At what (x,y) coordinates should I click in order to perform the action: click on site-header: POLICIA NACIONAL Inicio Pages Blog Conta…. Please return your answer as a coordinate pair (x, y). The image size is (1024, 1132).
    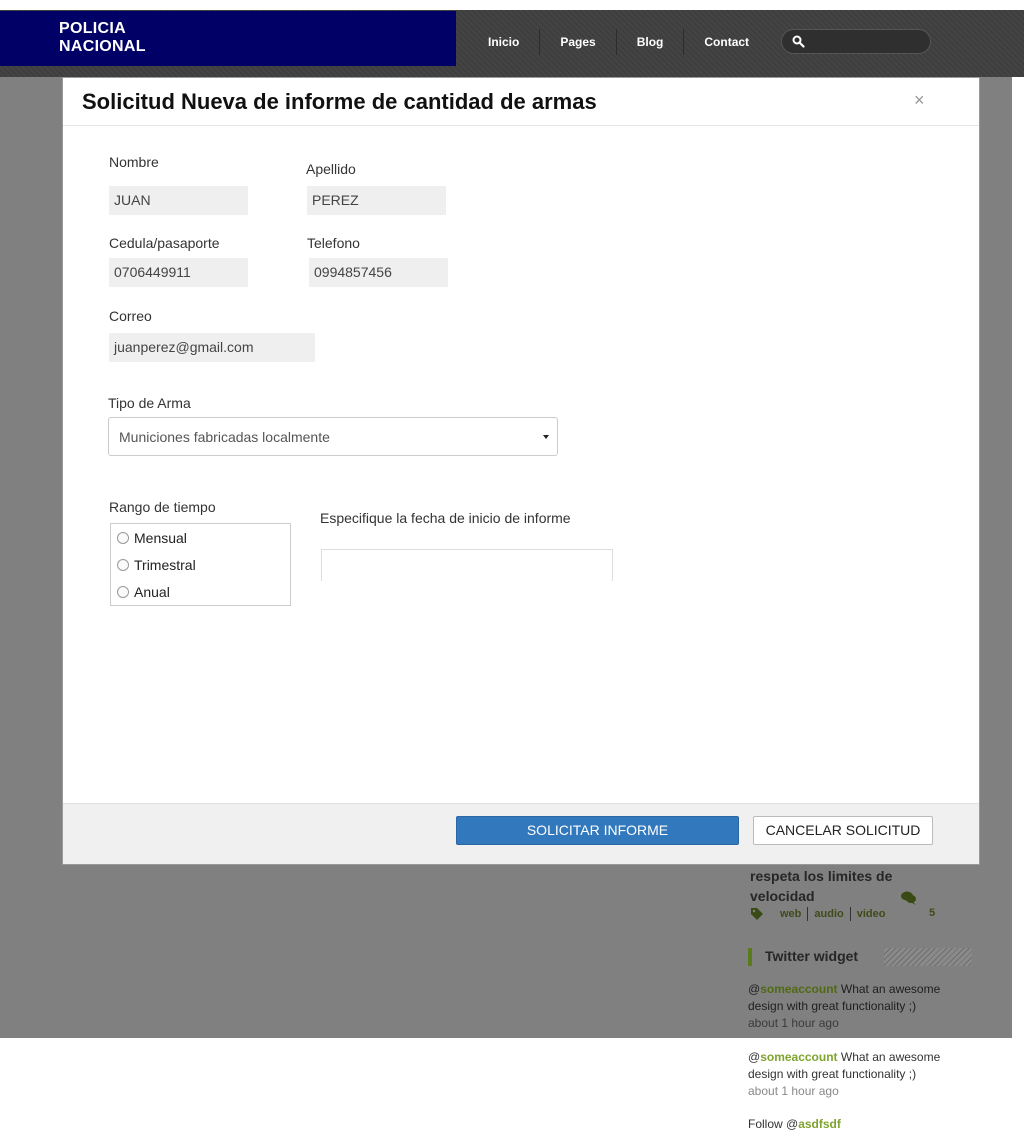
    Looking at the image, I should click on (512, 38).